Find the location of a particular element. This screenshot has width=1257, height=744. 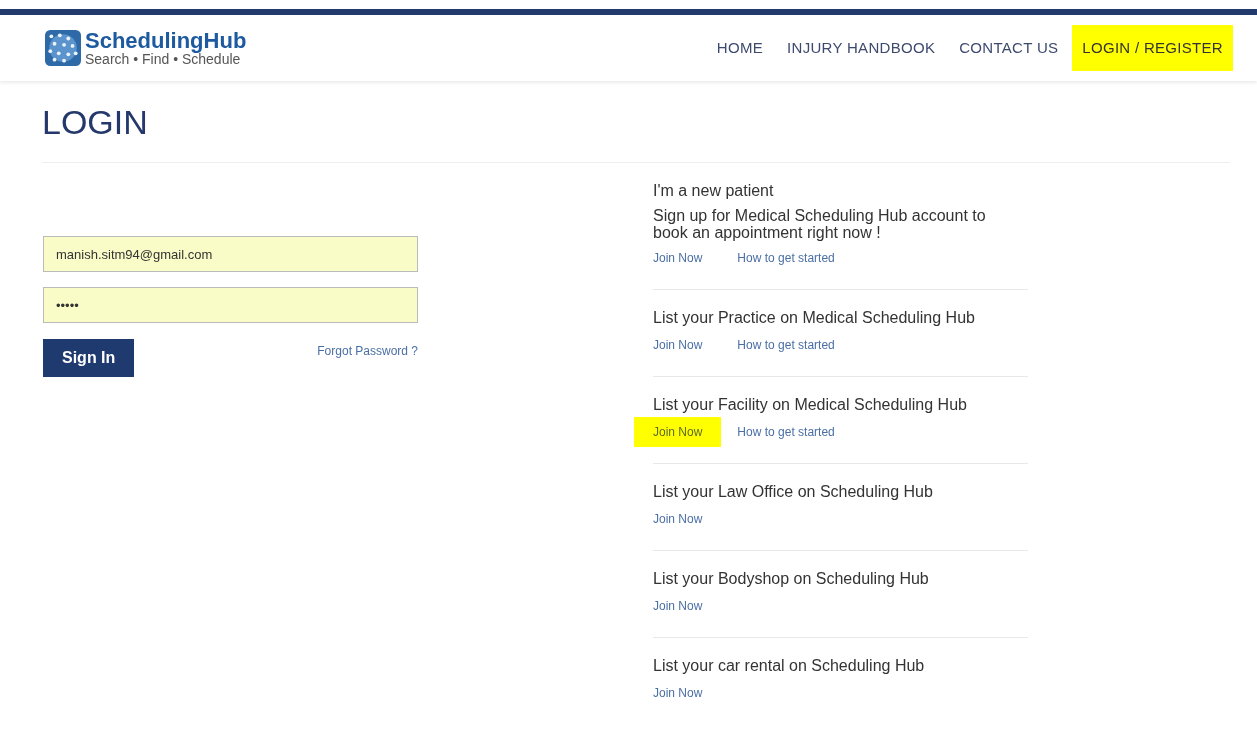

section-title: List your Bodyshop on Scheduling Hub is located at coordinates (791, 579).